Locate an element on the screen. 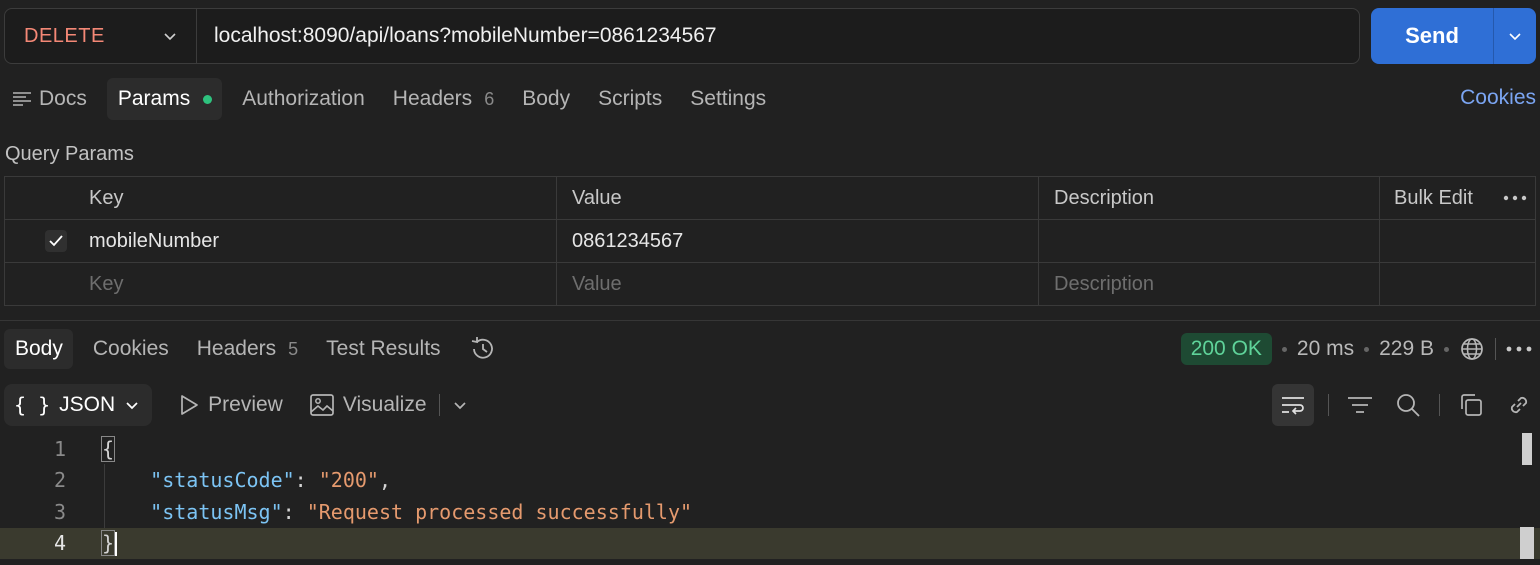  filter-icon is located at coordinates (1360, 405).